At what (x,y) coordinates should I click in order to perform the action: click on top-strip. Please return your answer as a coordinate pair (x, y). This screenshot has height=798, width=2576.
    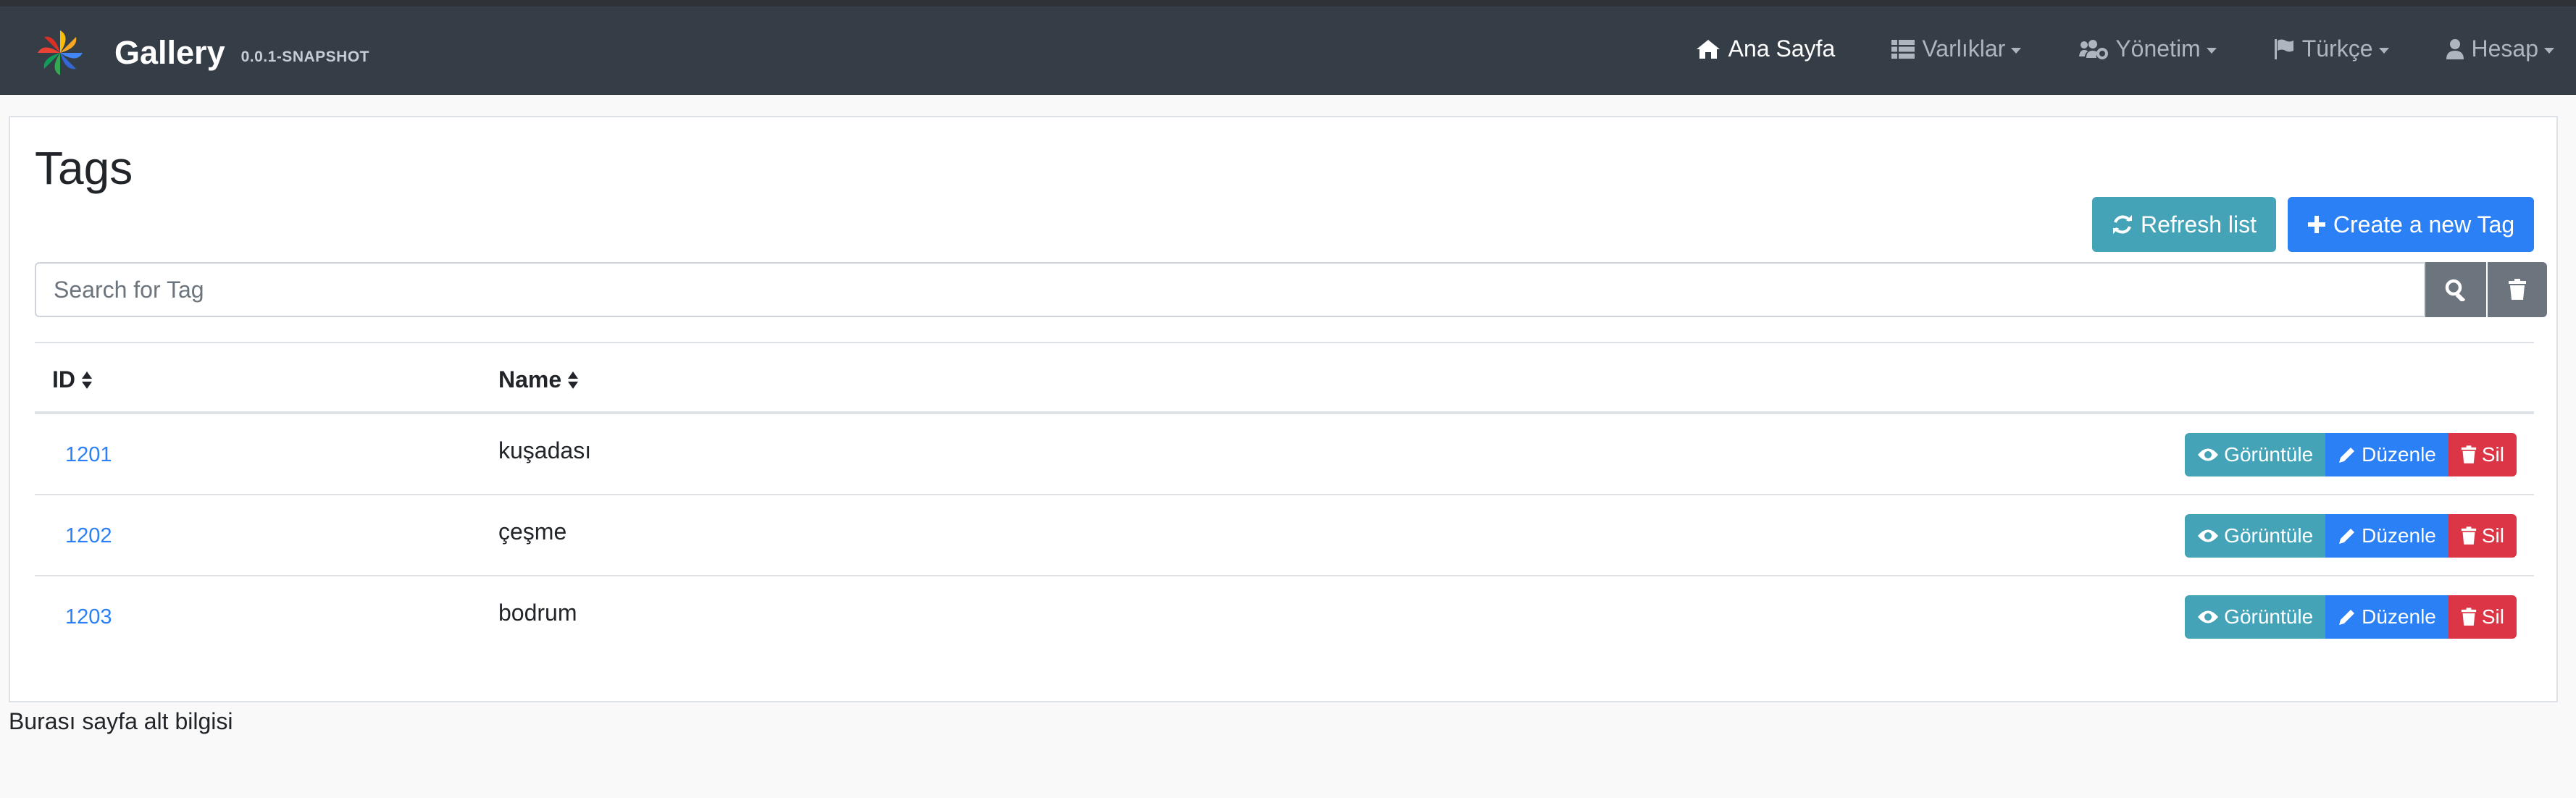
    Looking at the image, I should click on (1288, 3).